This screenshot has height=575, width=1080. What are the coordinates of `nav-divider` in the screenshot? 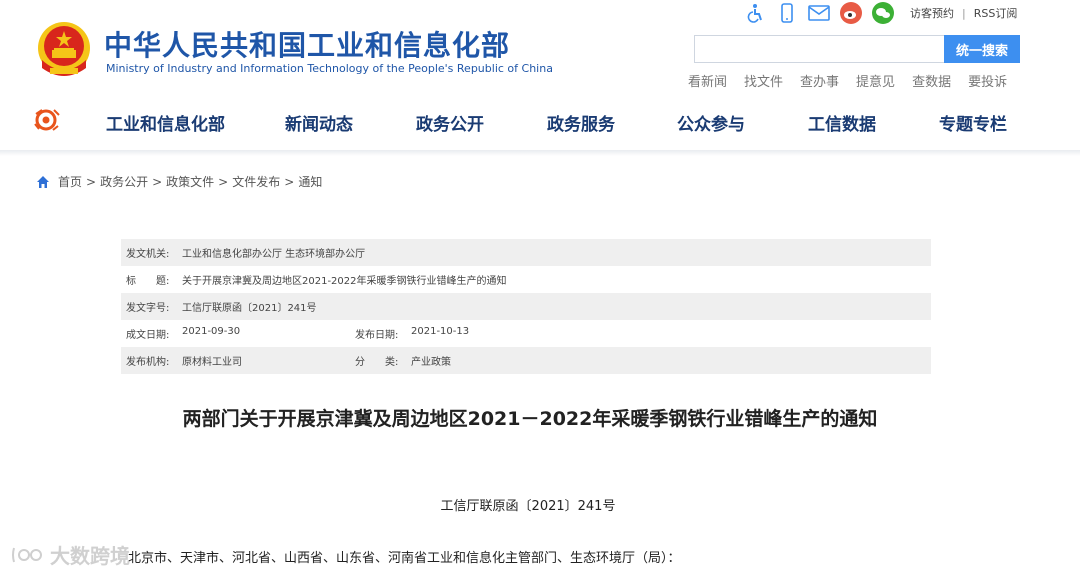 It's located at (540, 153).